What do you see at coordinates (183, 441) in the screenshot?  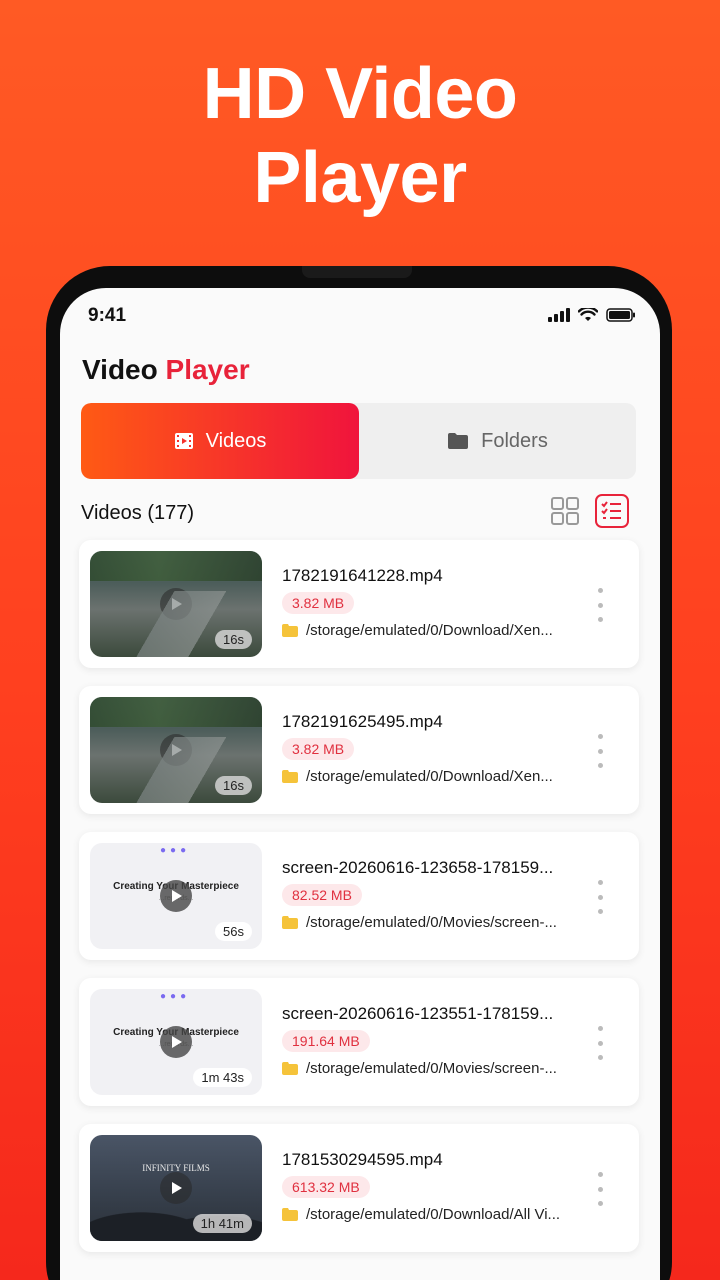 I see `film-icon` at bounding box center [183, 441].